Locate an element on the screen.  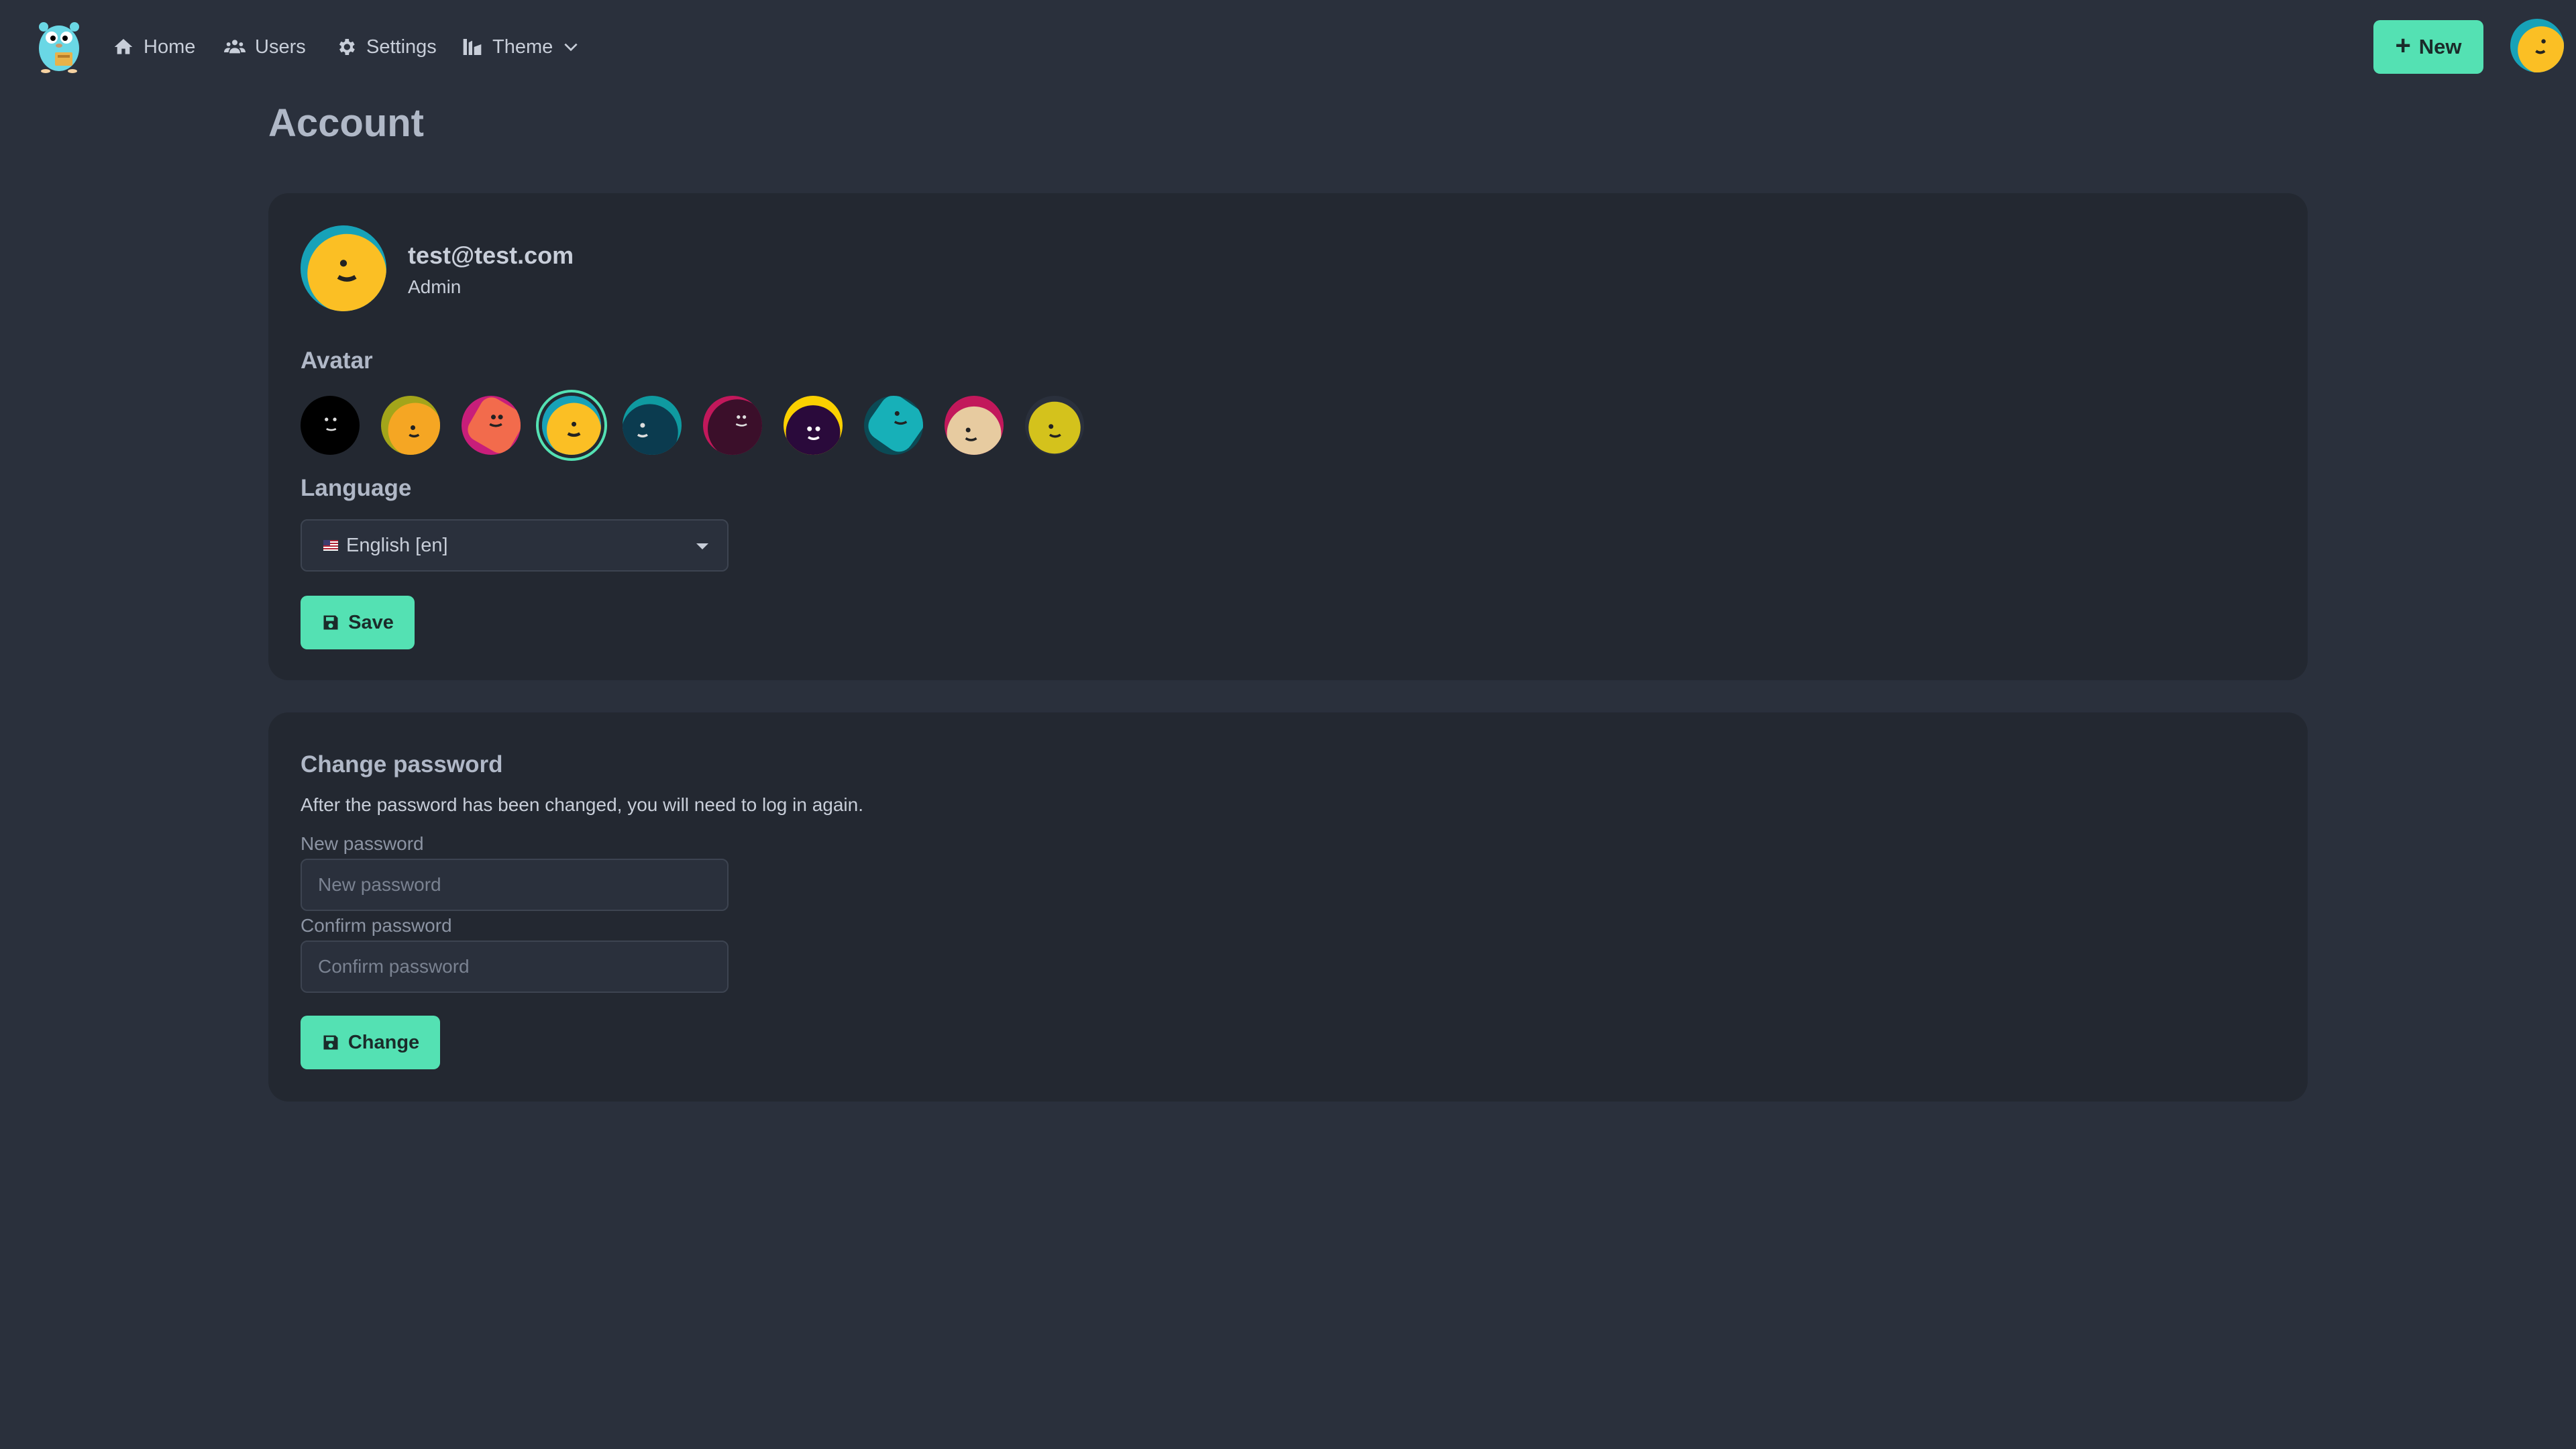
nav-theme: Theme is located at coordinates (521, 47).